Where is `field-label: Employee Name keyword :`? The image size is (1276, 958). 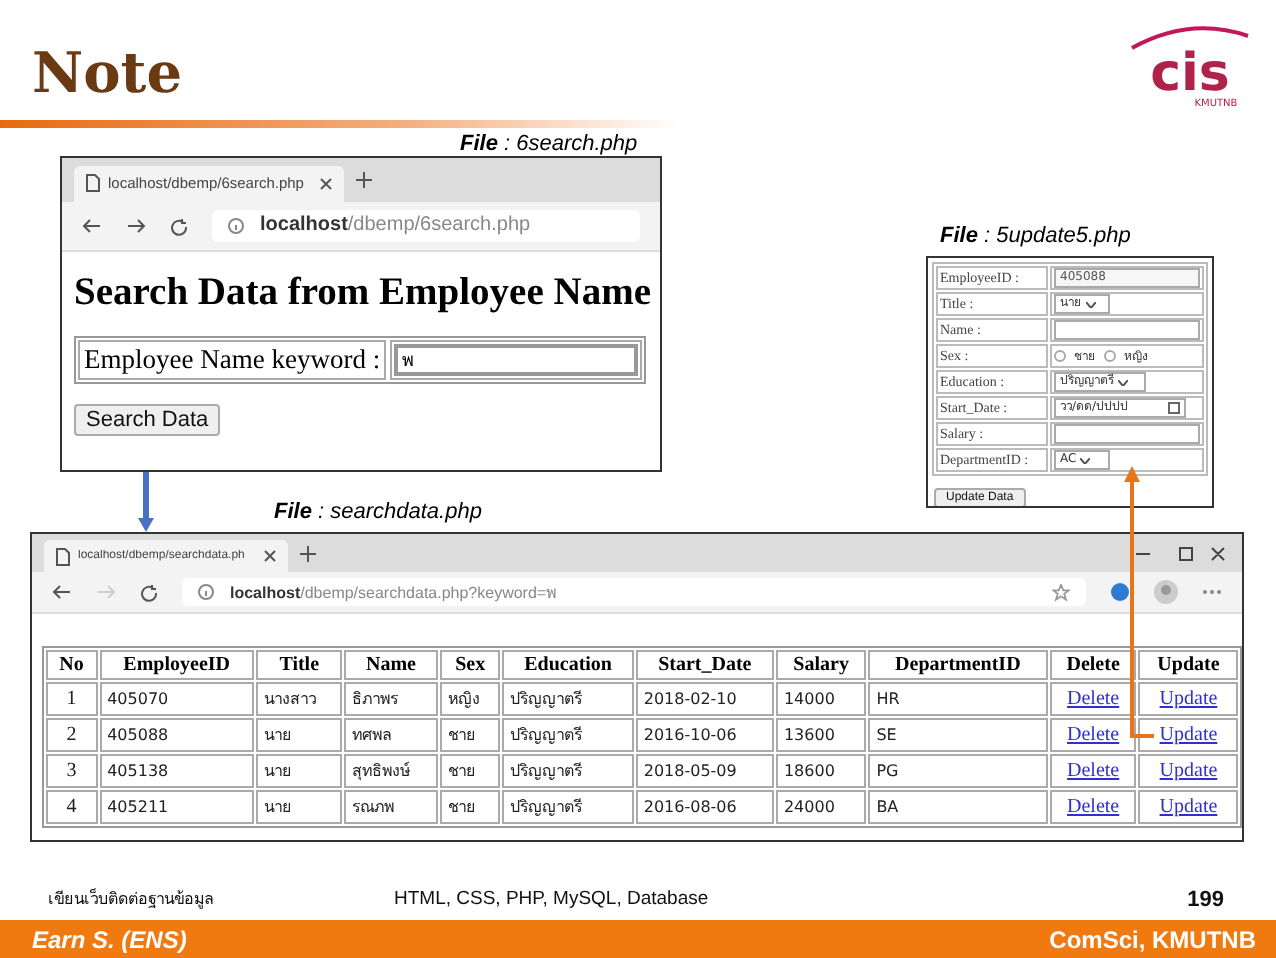
field-label: Employee Name keyword : is located at coordinates (232, 360).